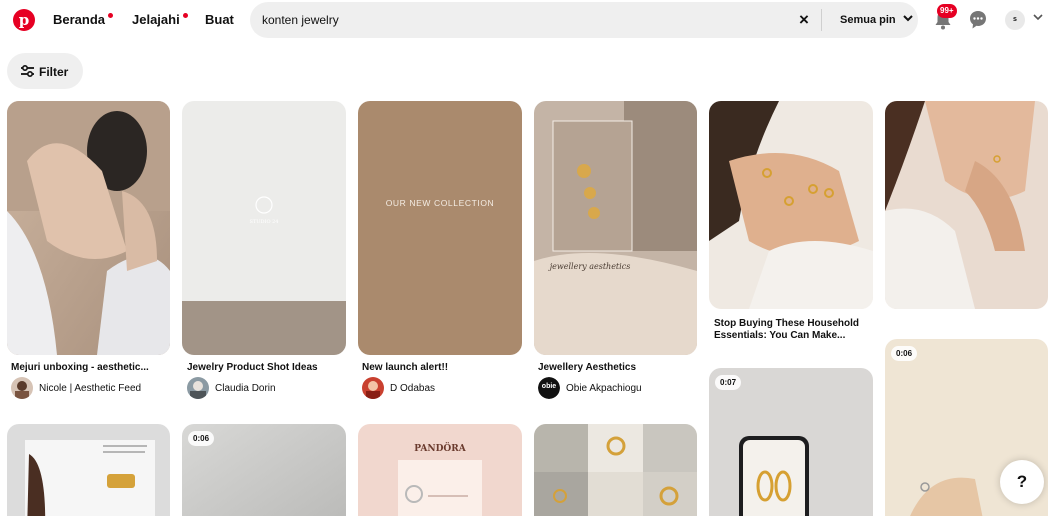 The width and height of the screenshot is (1048, 516). I want to click on pin-title: New launch alert!!, so click(440, 368).